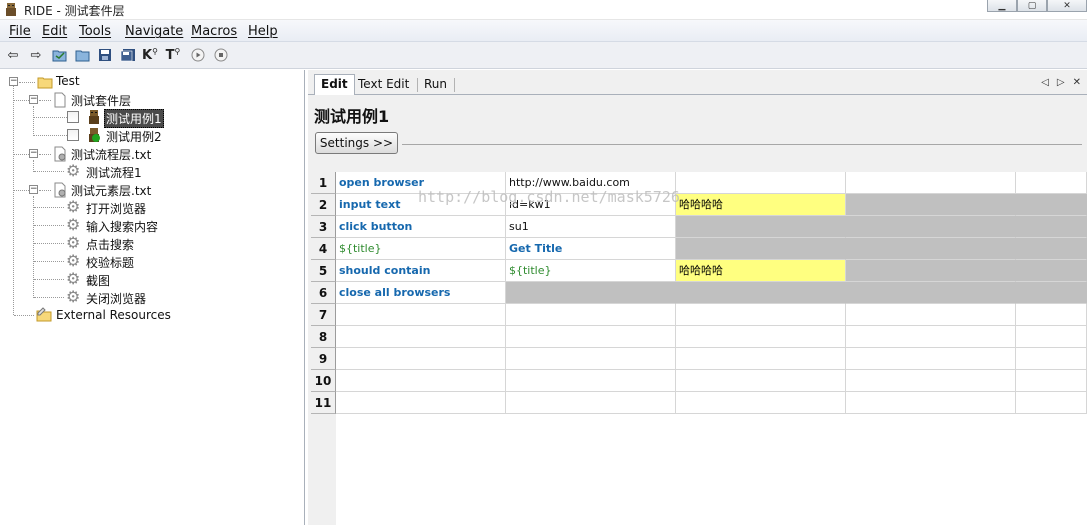 The height and width of the screenshot is (525, 1087). What do you see at coordinates (334, 85) in the screenshot?
I see `tab-edit: Edit` at bounding box center [334, 85].